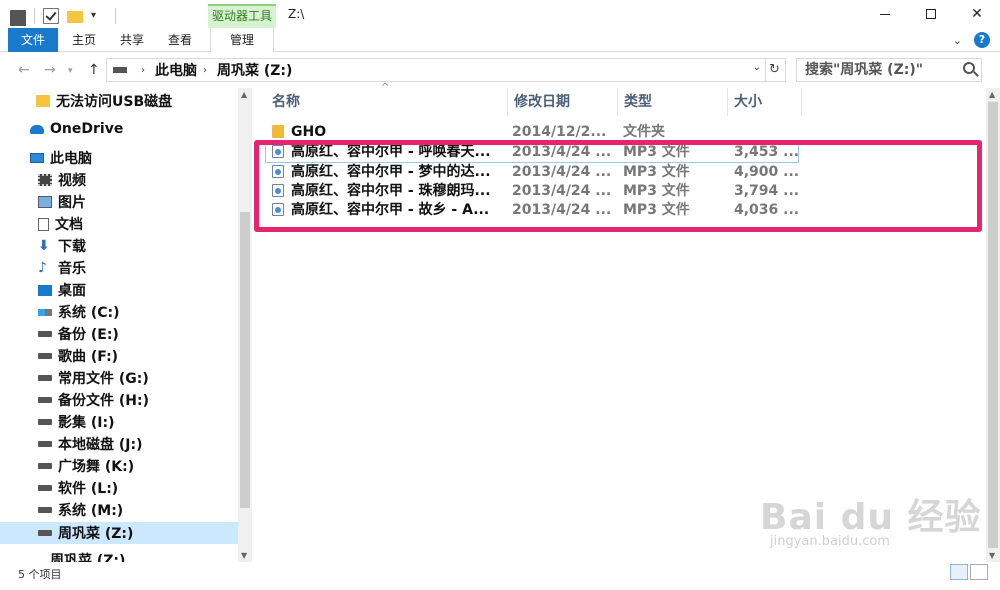 Image resolution: width=1000 pixels, height=590 pixels. What do you see at coordinates (37, 129) in the screenshot?
I see `onedrive-icon` at bounding box center [37, 129].